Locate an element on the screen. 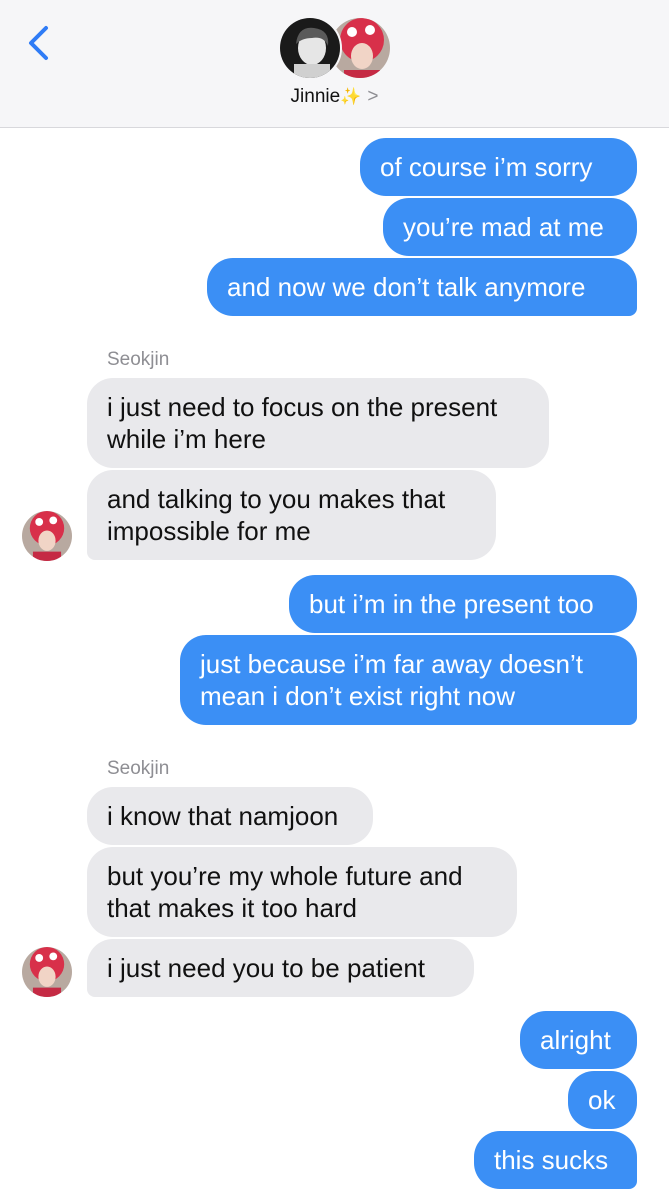 This screenshot has width=669, height=1200. message-bubble-outgoing: this sucks is located at coordinates (555, 1160).